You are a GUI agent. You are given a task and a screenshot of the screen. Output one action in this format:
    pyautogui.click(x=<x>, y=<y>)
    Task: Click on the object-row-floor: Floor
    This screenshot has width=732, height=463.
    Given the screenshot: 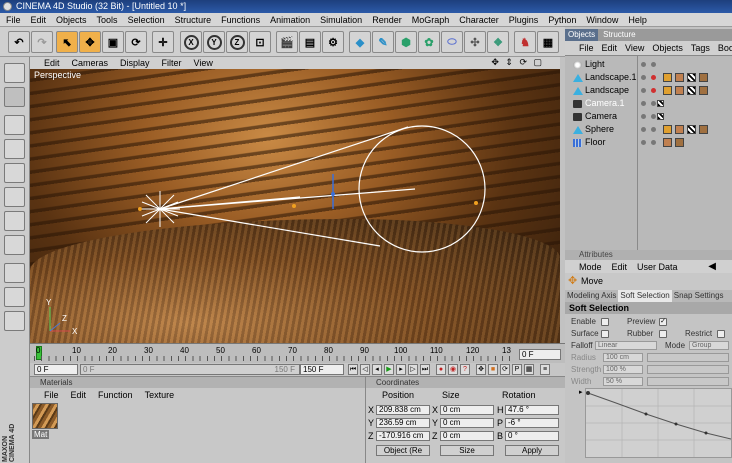 What is the action you would take?
    pyautogui.click(x=648, y=142)
    